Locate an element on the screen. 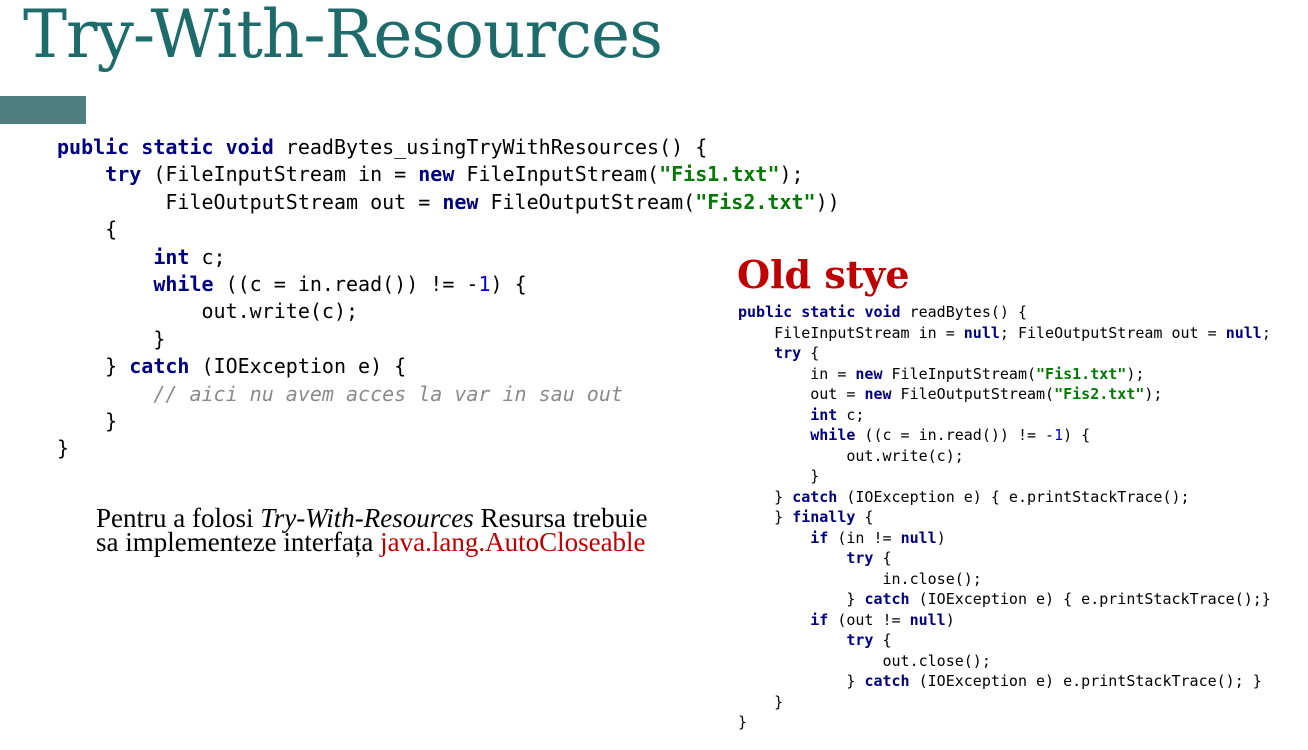 The width and height of the screenshot is (1308, 750). slide-title: Try-With-Resources is located at coordinates (343, 36).